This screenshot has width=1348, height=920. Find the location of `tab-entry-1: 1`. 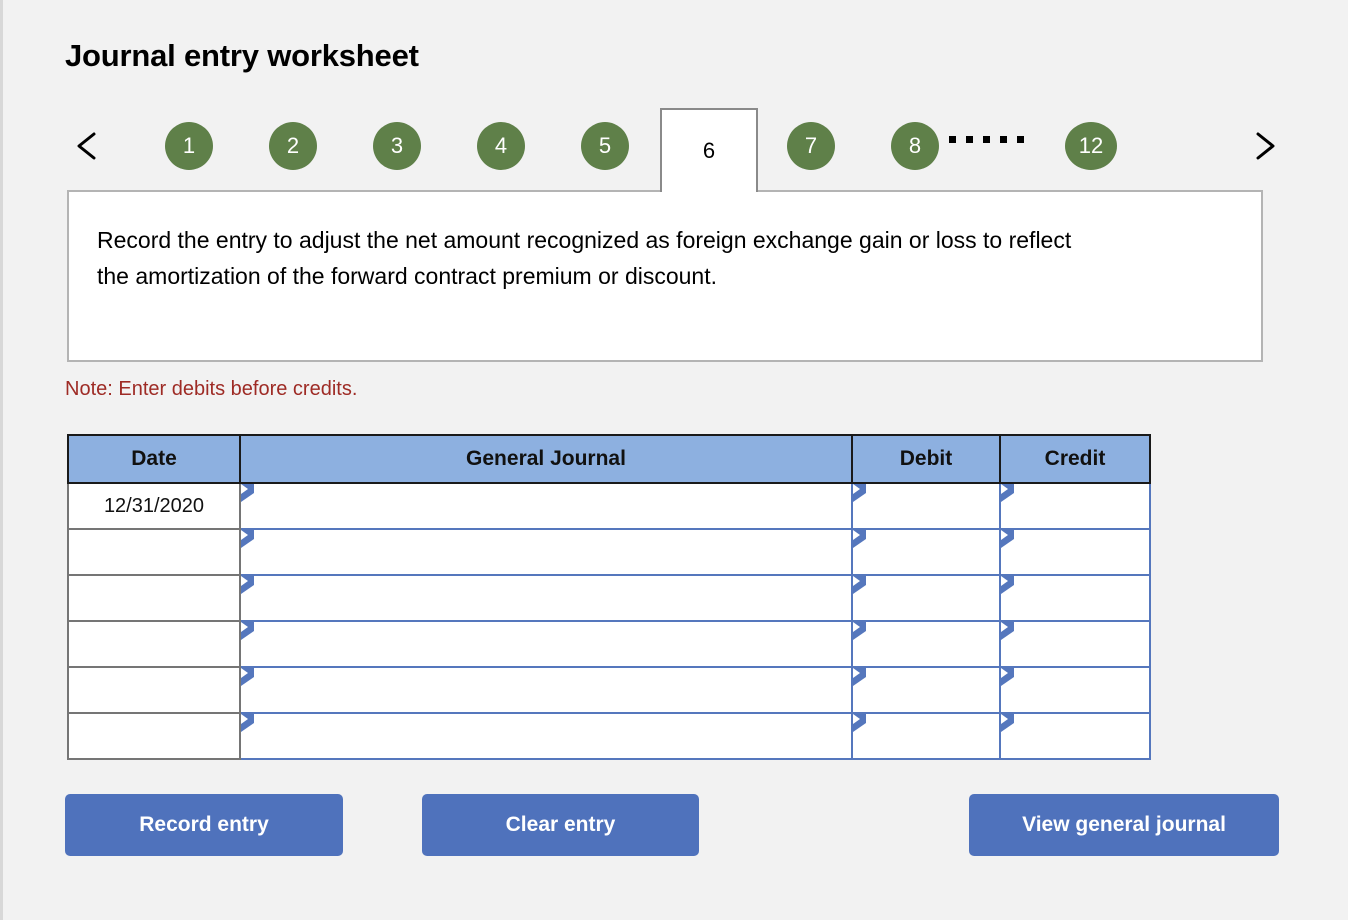

tab-entry-1: 1 is located at coordinates (189, 146).